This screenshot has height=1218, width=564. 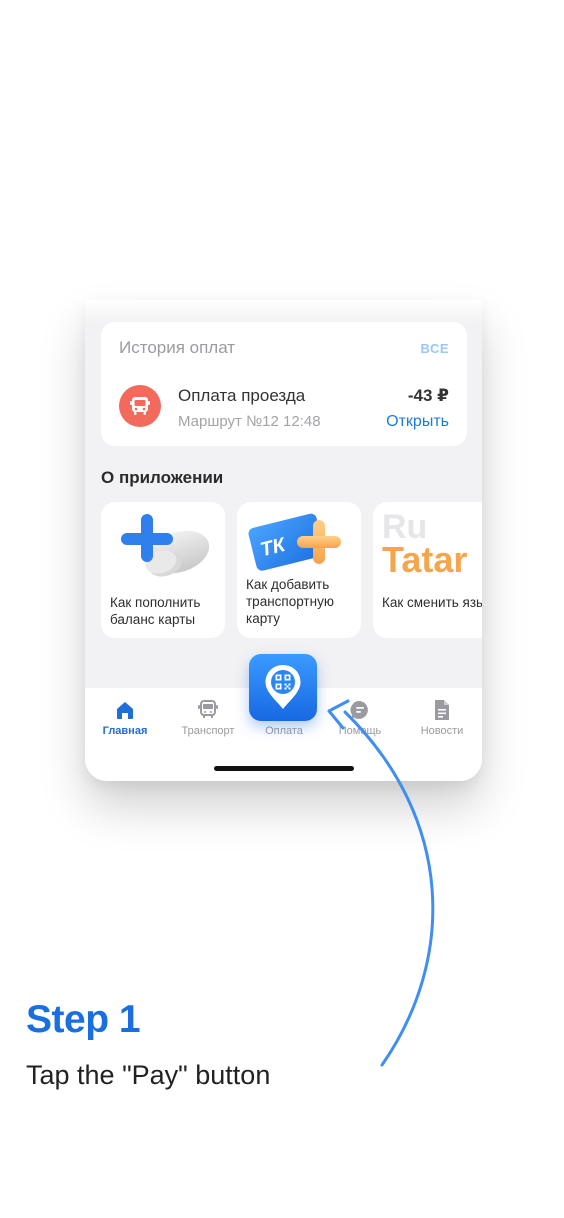 What do you see at coordinates (442, 710) in the screenshot?
I see `document-icon` at bounding box center [442, 710].